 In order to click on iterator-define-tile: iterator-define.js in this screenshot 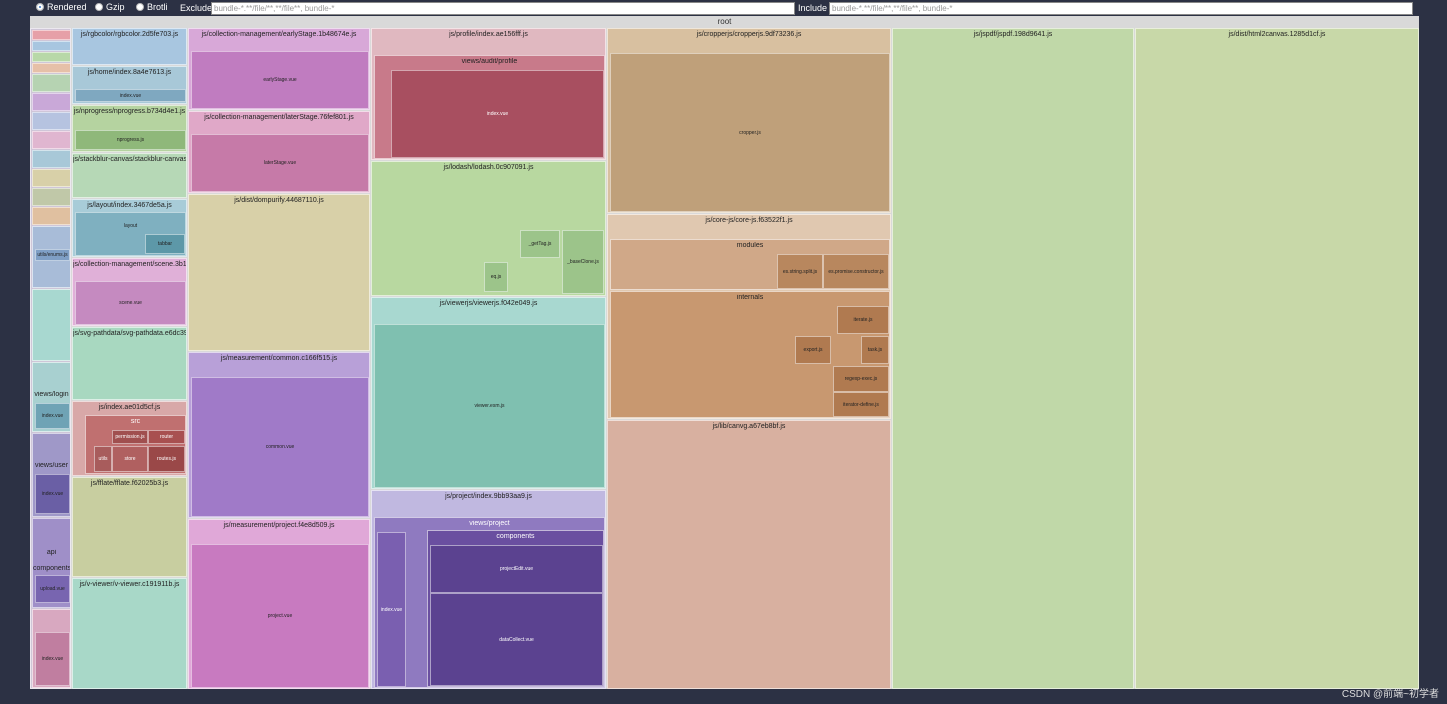, I will do `click(861, 404)`.